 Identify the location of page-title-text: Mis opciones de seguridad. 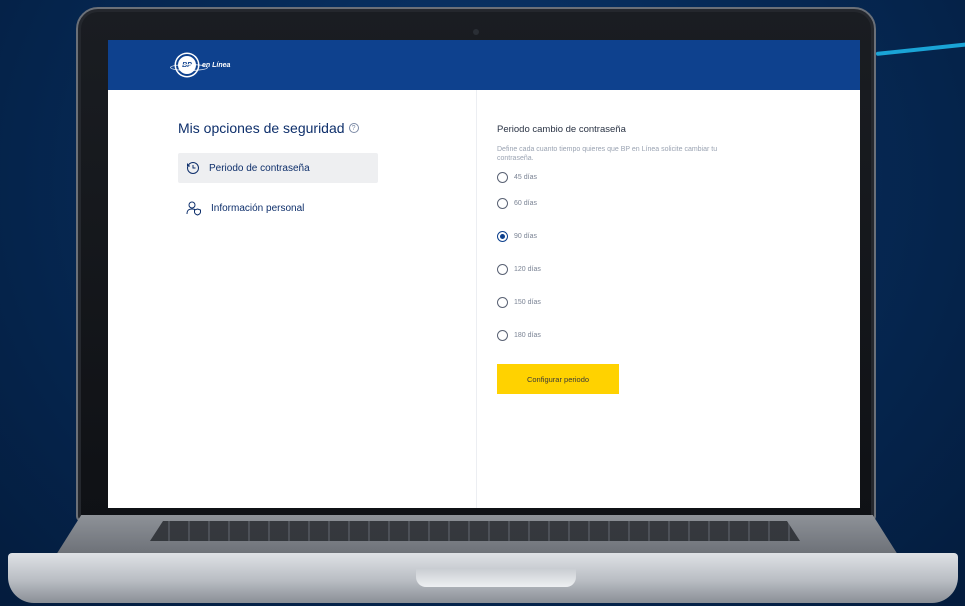
(261, 128).